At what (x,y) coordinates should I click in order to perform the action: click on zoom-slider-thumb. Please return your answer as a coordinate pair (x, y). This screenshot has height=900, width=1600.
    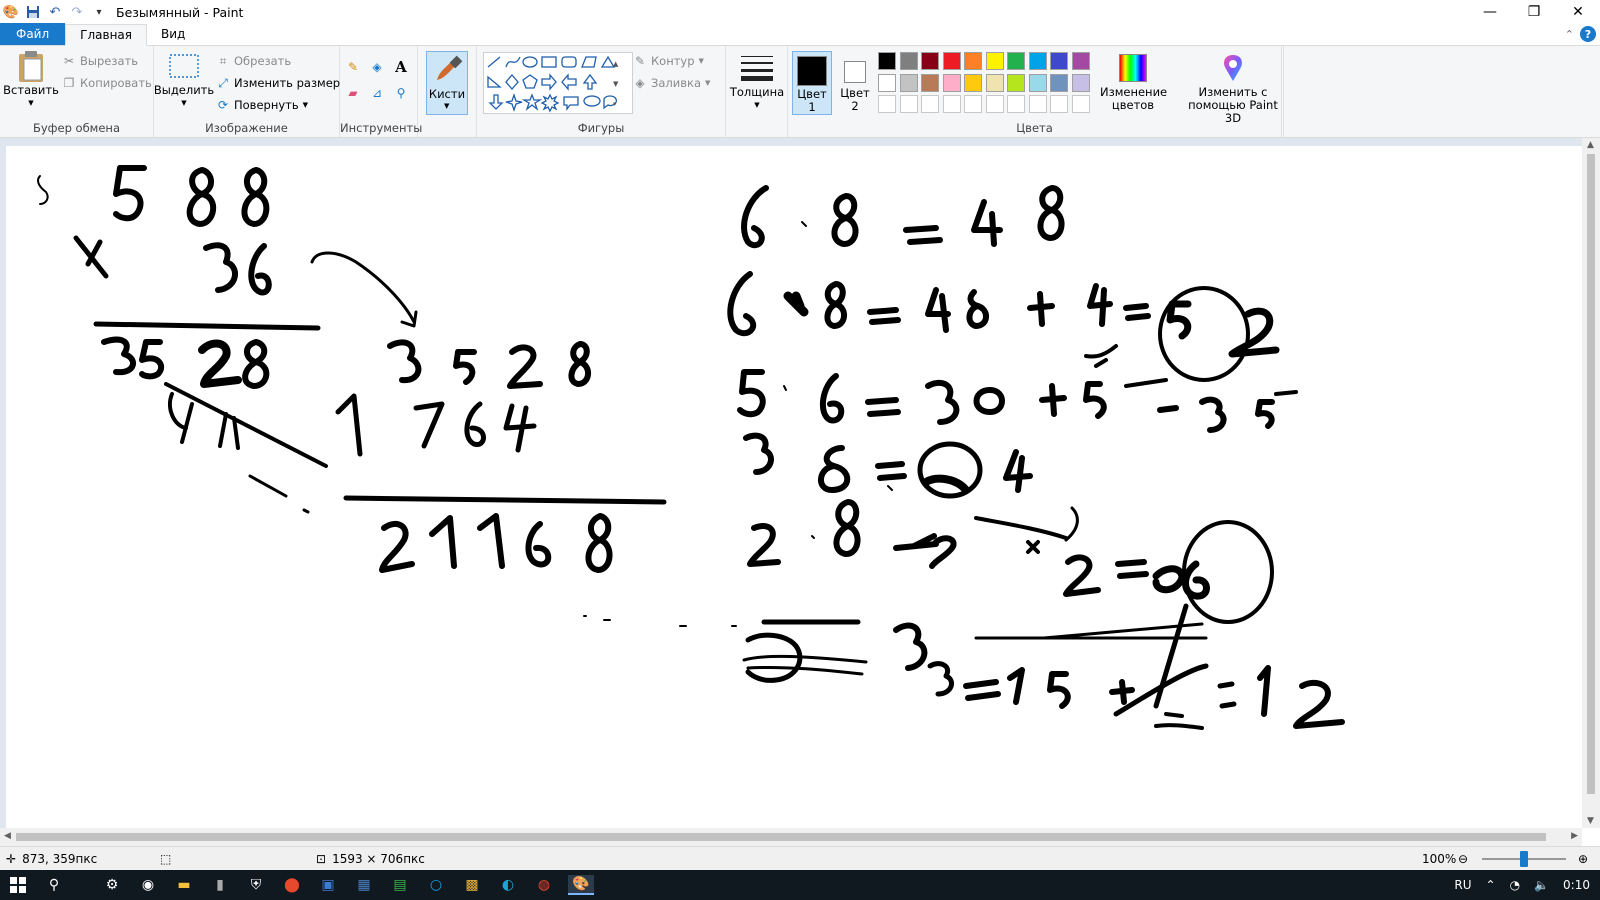
    Looking at the image, I should click on (1524, 859).